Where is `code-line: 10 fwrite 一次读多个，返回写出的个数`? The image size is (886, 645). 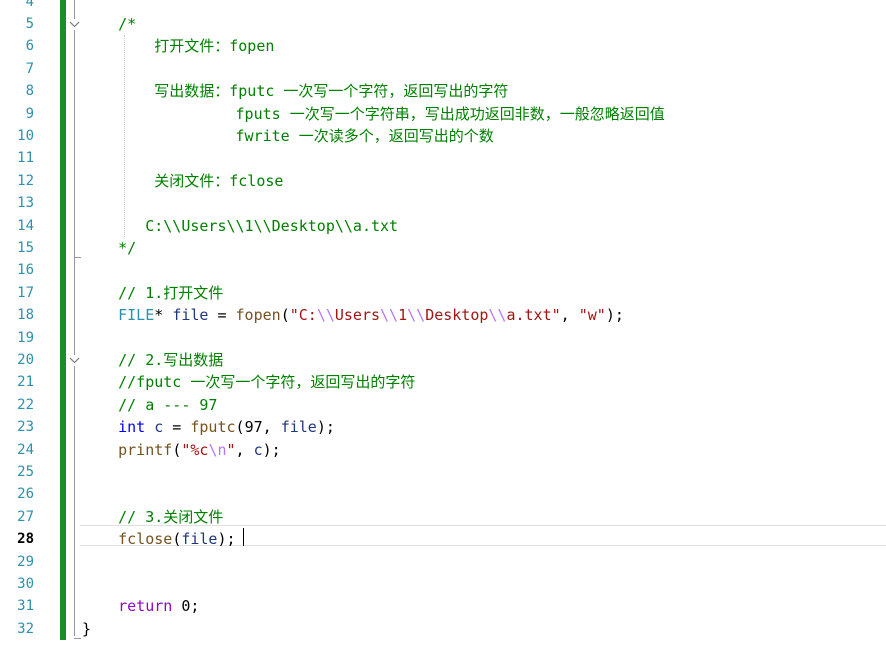
code-line: 10 fwrite 一次读多个，返回写出的个数 is located at coordinates (443, 136).